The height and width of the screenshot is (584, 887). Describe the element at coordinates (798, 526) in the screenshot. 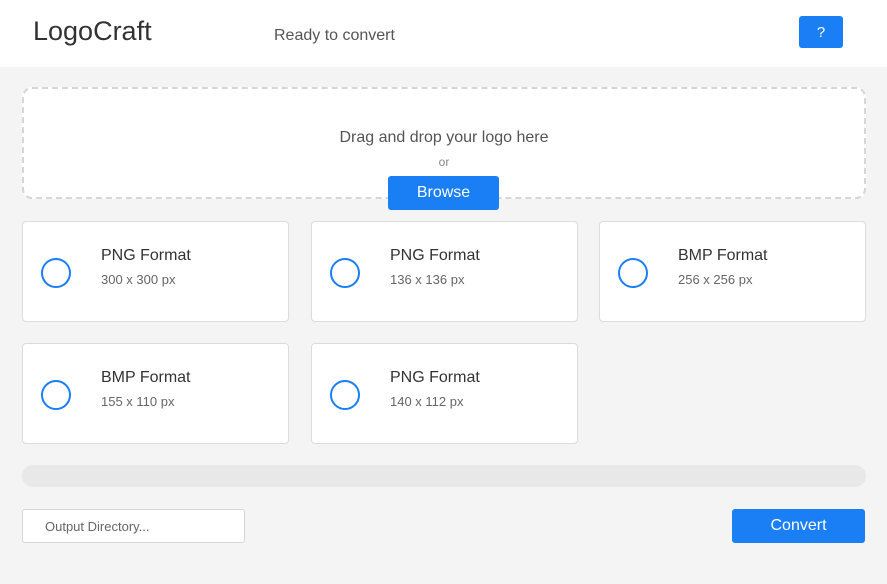

I see `convert-button: Convert` at that location.